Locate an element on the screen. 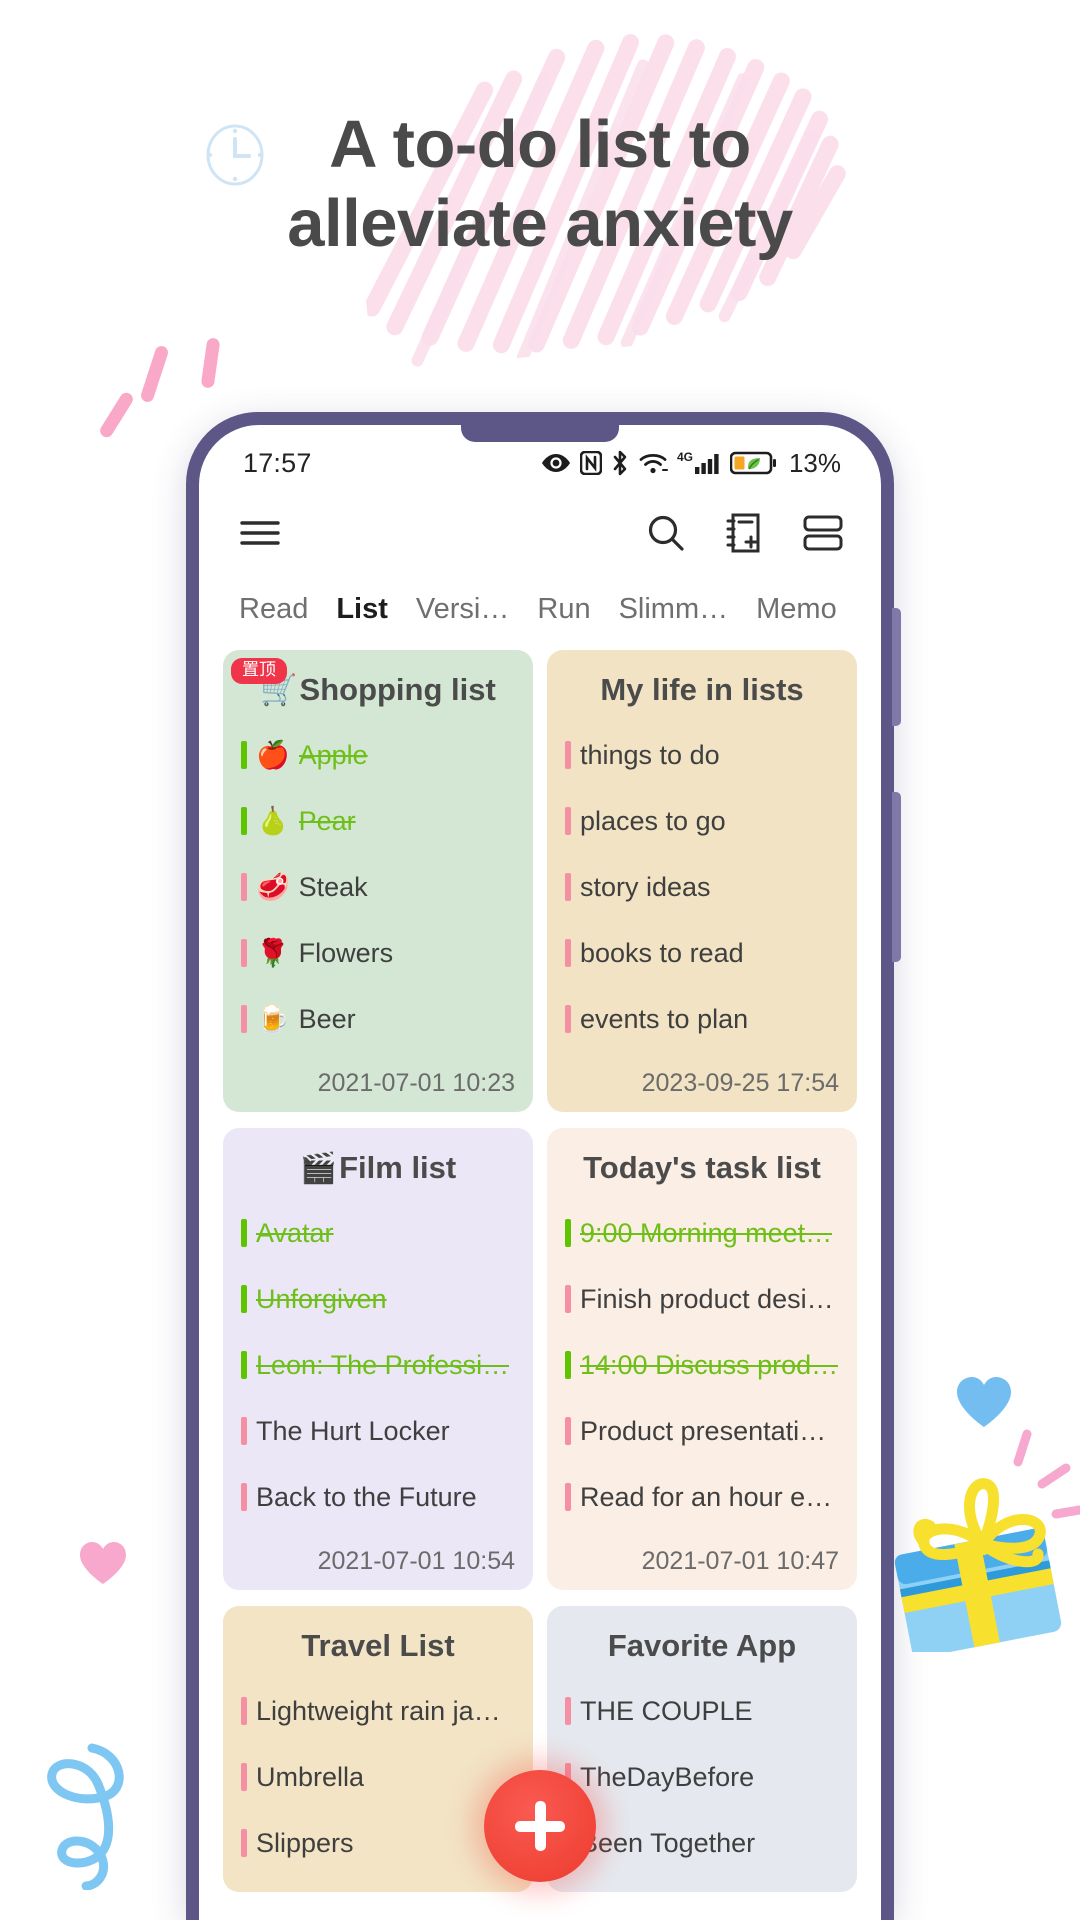 The height and width of the screenshot is (1920, 1080). item-text: Back to the Future is located at coordinates (366, 1496).